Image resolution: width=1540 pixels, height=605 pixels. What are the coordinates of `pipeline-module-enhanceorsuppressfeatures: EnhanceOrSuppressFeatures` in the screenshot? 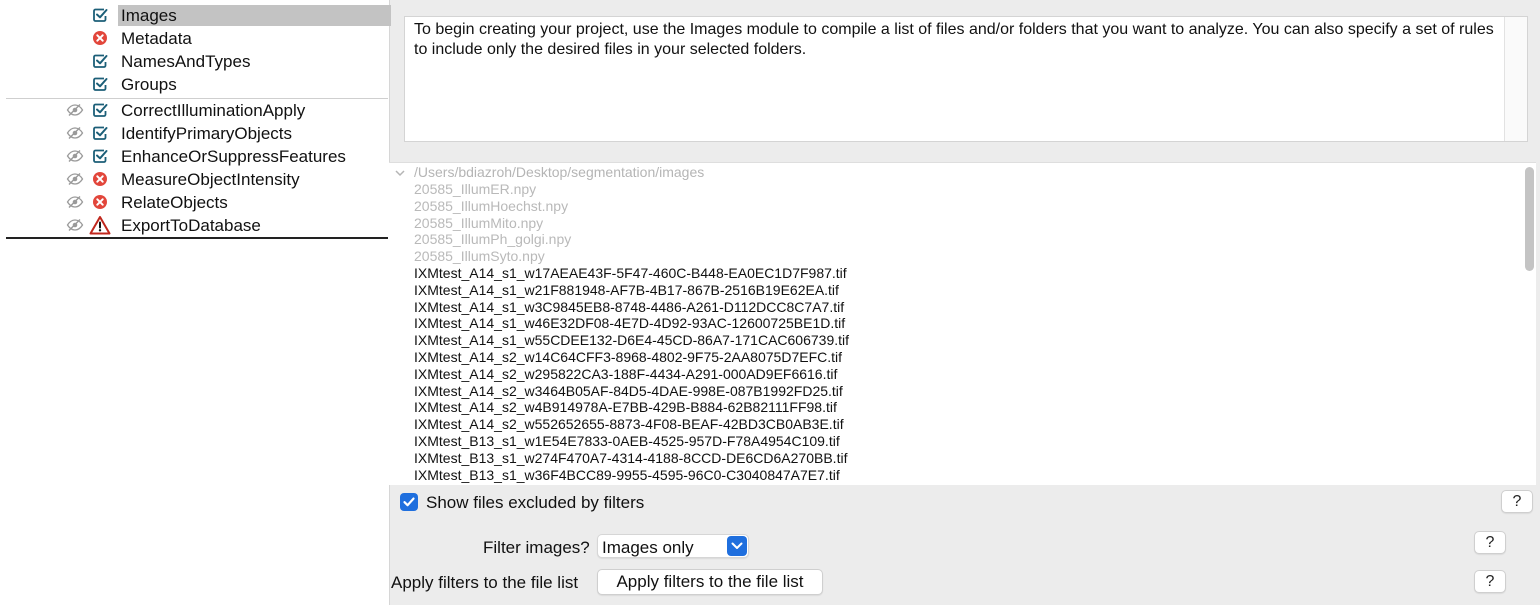 It's located at (194, 156).